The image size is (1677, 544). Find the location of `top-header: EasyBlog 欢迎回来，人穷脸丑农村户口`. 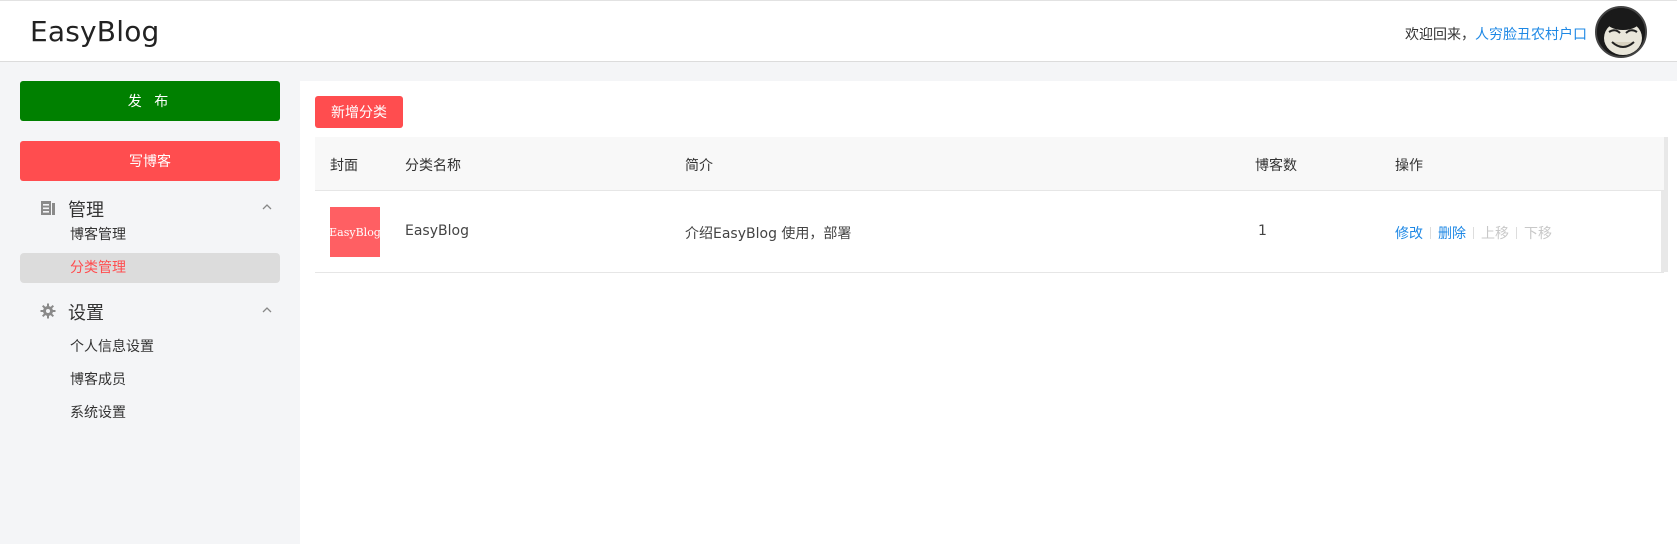

top-header: EasyBlog 欢迎回来，人穷脸丑农村户口 is located at coordinates (838, 31).